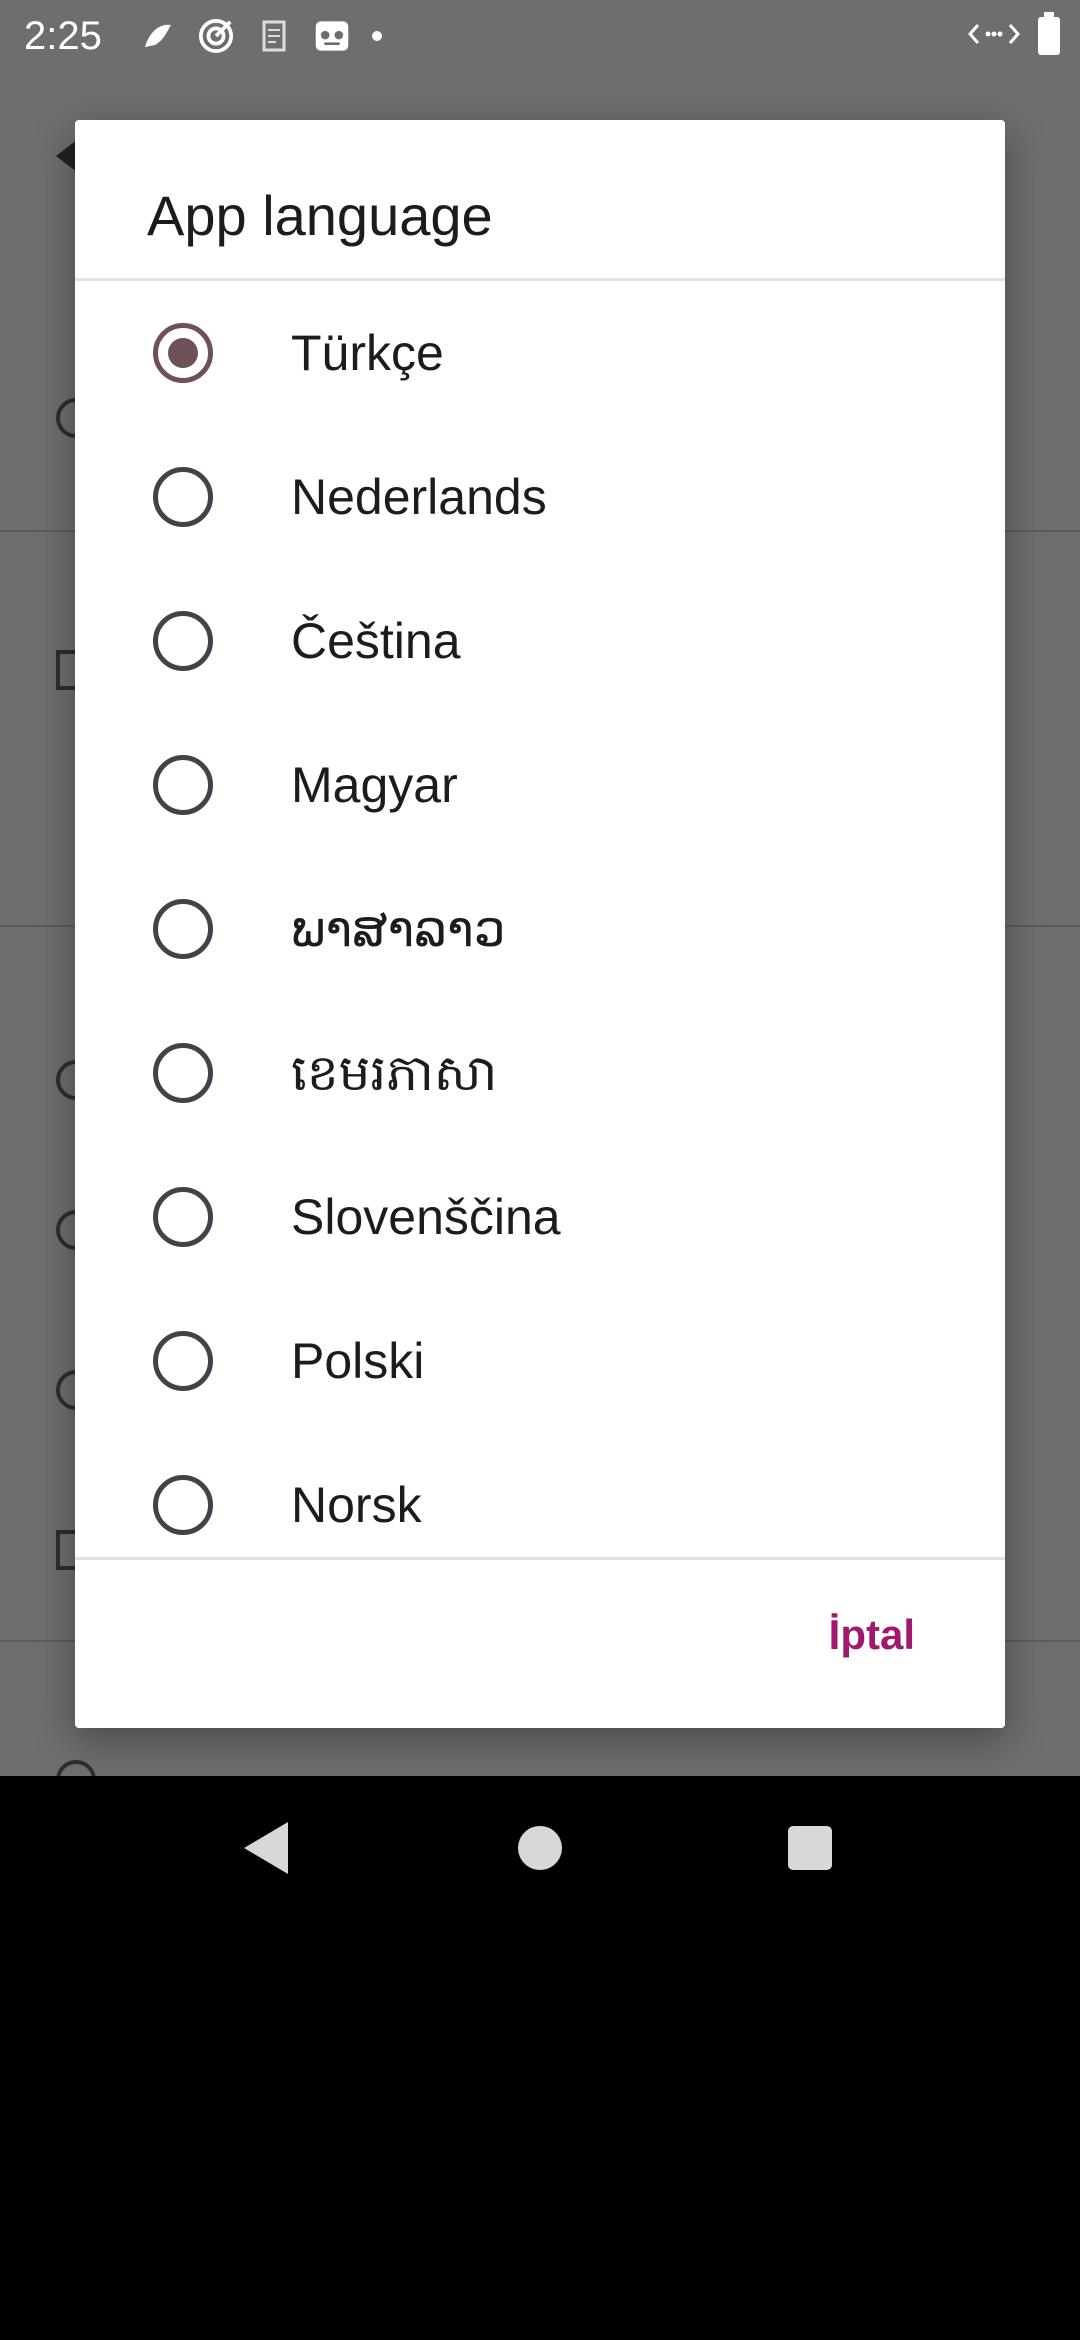 Image resolution: width=1080 pixels, height=2340 pixels. What do you see at coordinates (320, 215) in the screenshot?
I see `dialog-title: App language` at bounding box center [320, 215].